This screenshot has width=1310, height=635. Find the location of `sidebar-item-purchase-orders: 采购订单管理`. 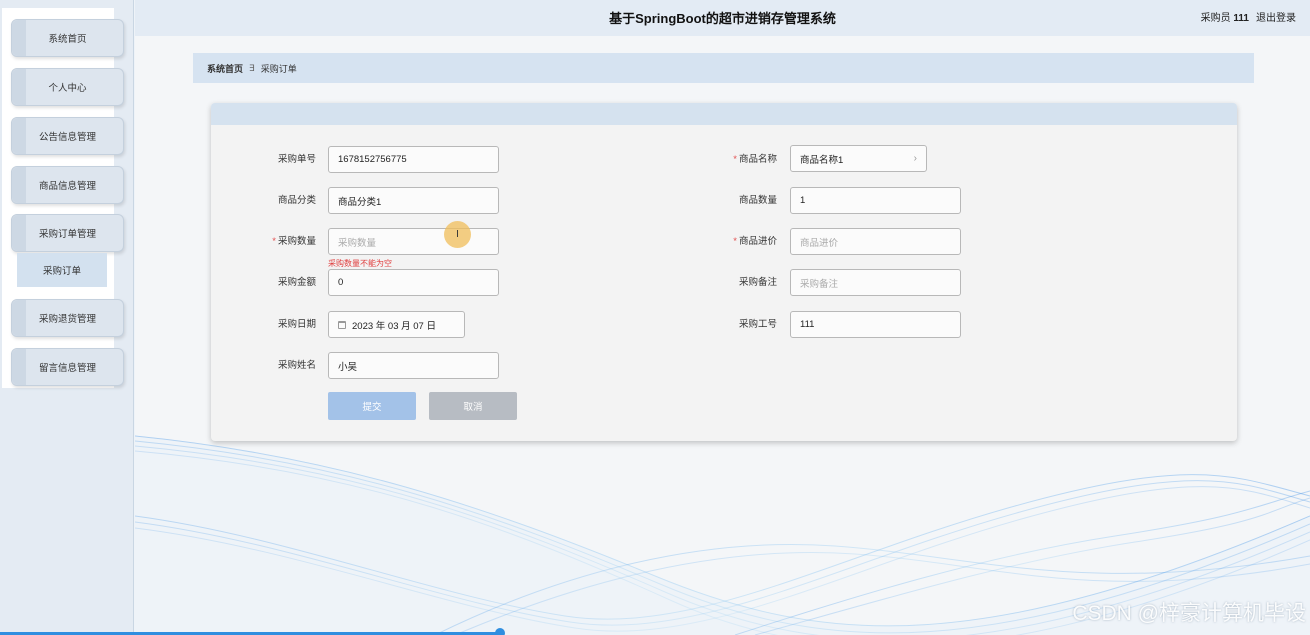

sidebar-item-purchase-orders: 采购订单管理 is located at coordinates (67, 233).